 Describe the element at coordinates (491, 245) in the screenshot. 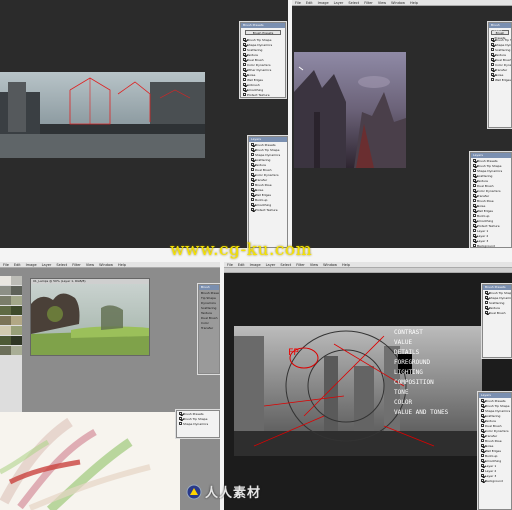

I see `layer-row: Background` at that location.